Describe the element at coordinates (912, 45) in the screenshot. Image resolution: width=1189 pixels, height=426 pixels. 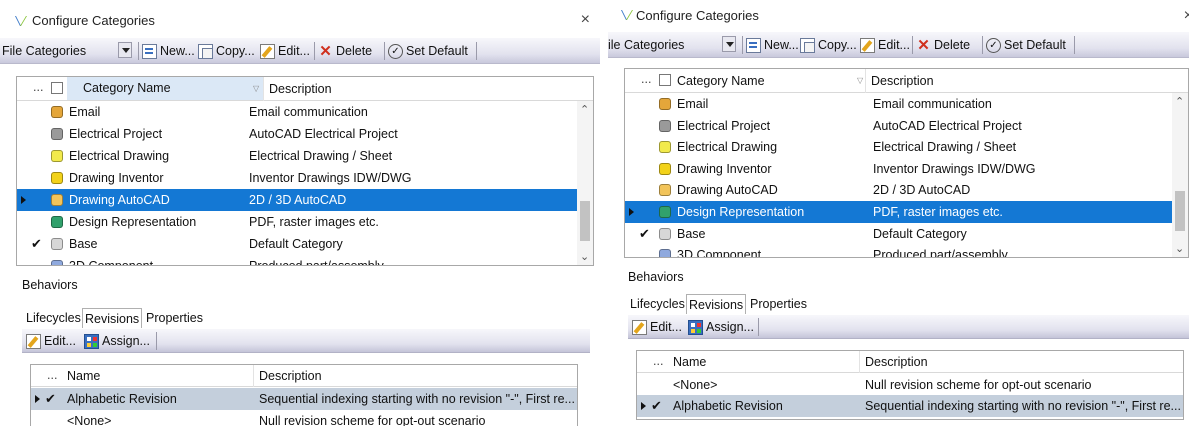
I see `toolbar-separator` at that location.